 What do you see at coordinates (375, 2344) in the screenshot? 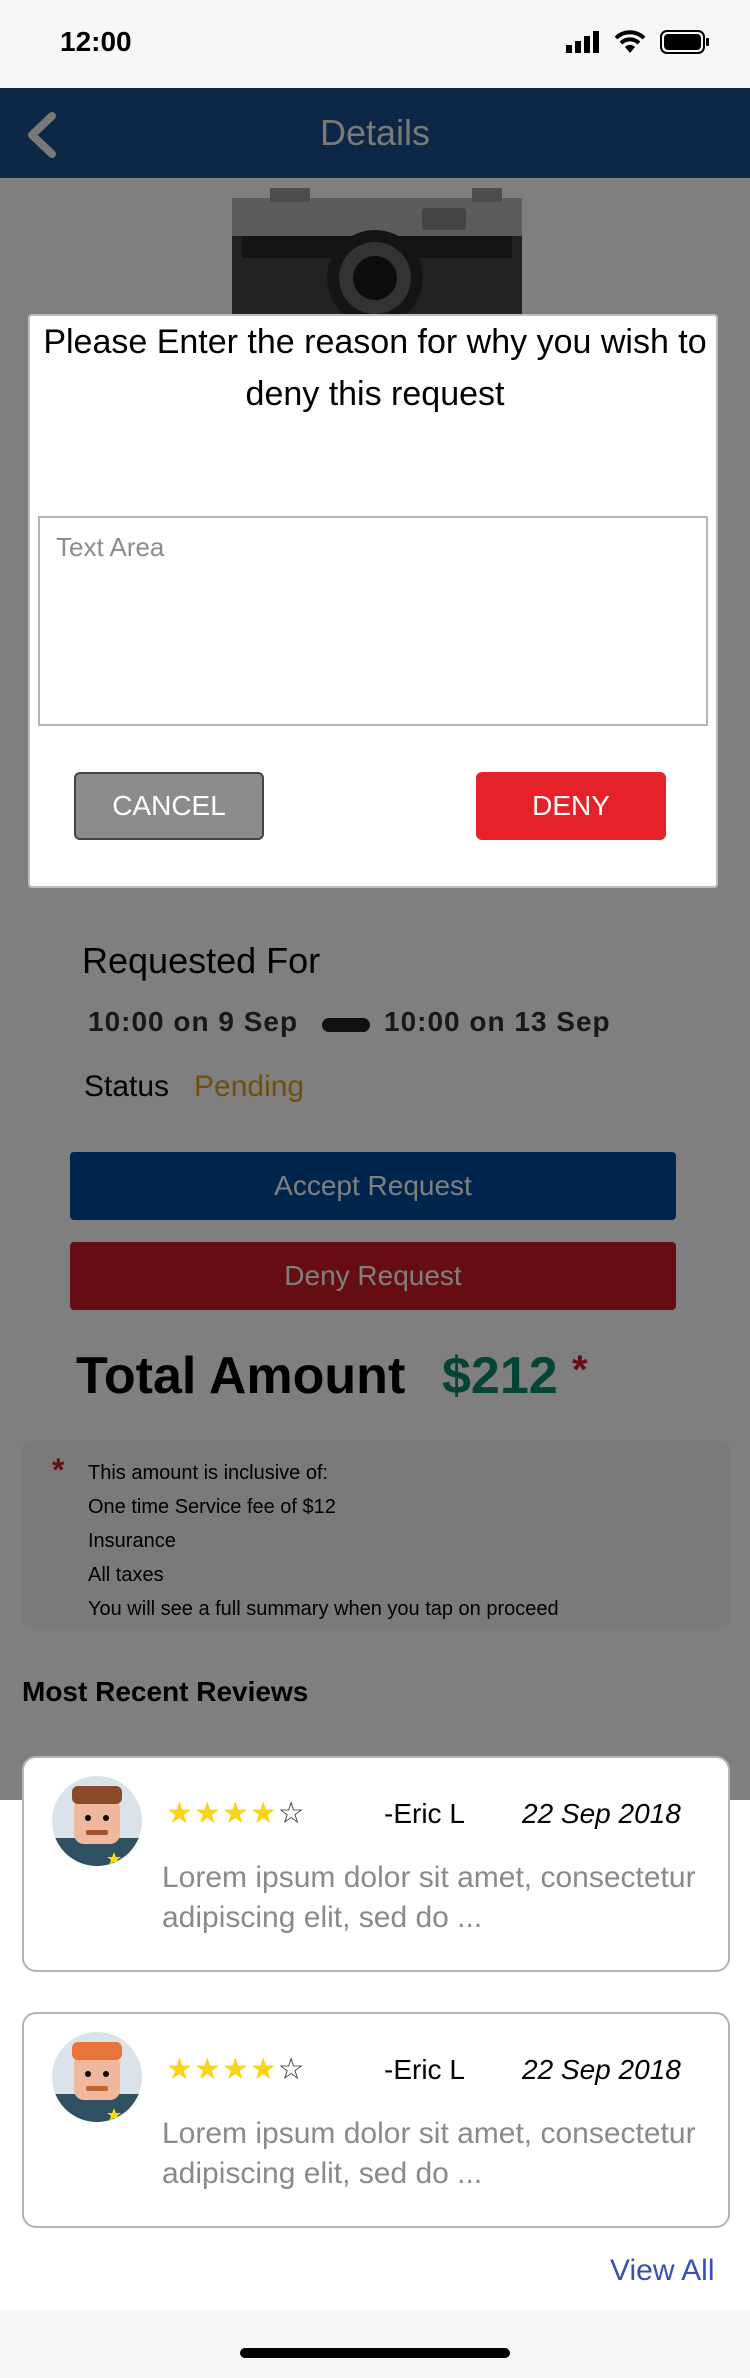
I see `home-bar` at bounding box center [375, 2344].